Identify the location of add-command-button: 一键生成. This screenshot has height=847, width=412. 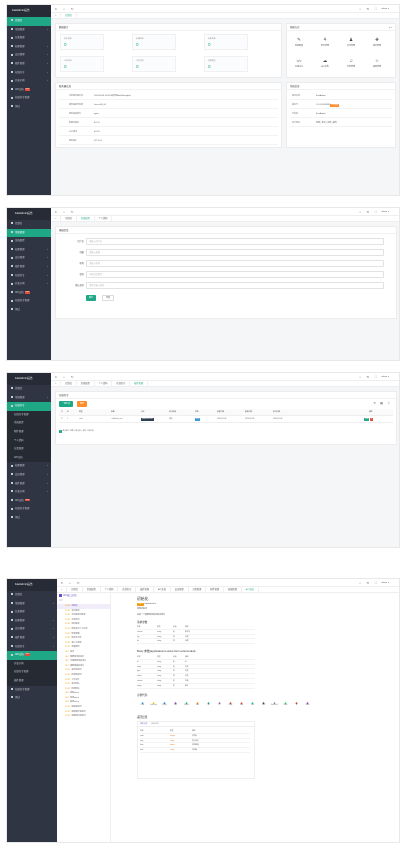
(66, 404).